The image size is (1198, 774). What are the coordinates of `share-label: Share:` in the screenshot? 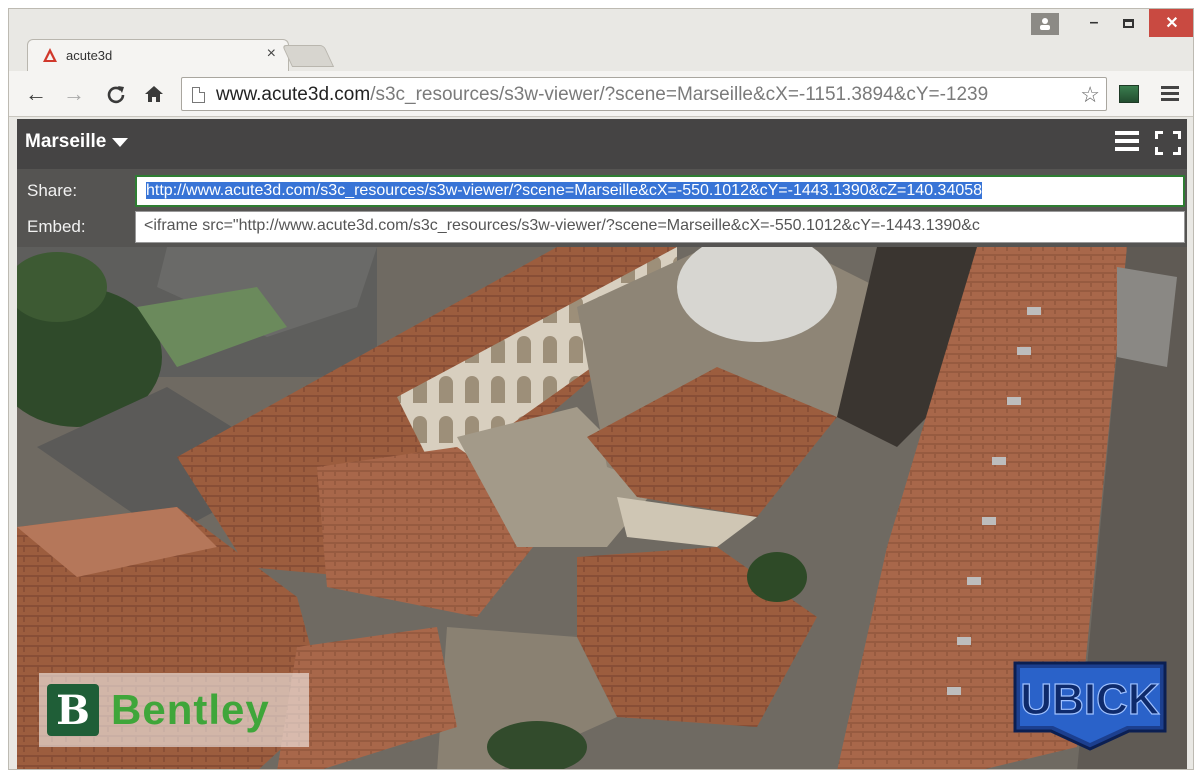 It's located at (52, 190).